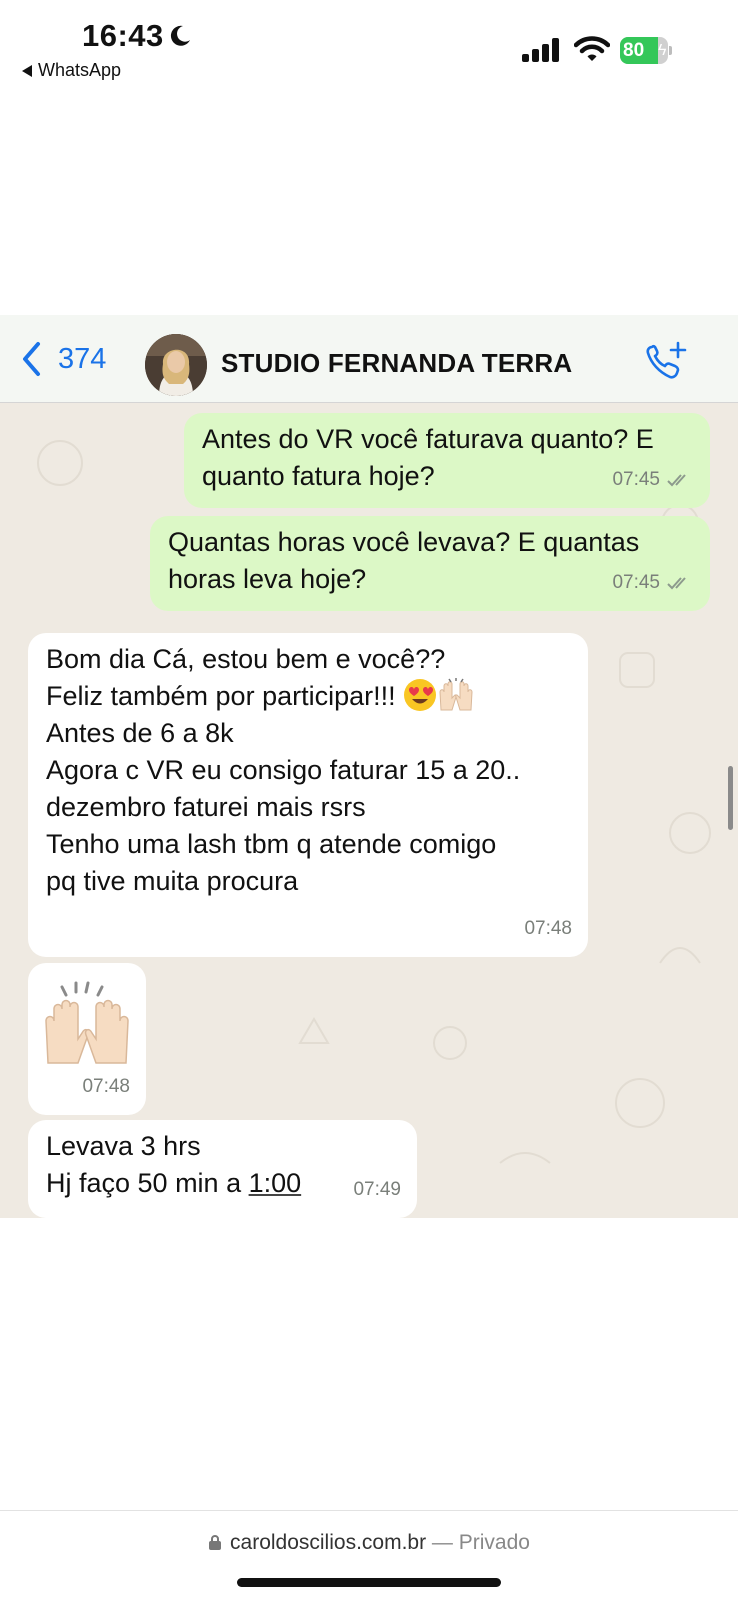  I want to click on message-time: 07:49, so click(377, 1189).